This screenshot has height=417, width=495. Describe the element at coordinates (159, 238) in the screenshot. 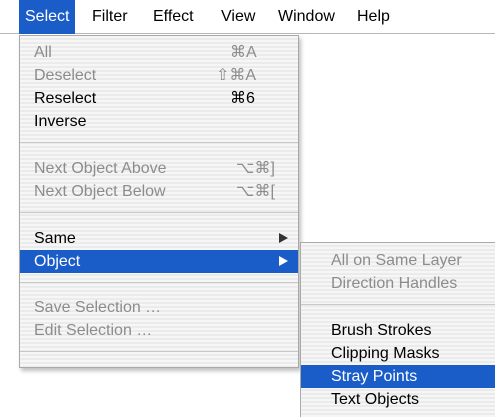

I see `menu-item-same: Same` at that location.